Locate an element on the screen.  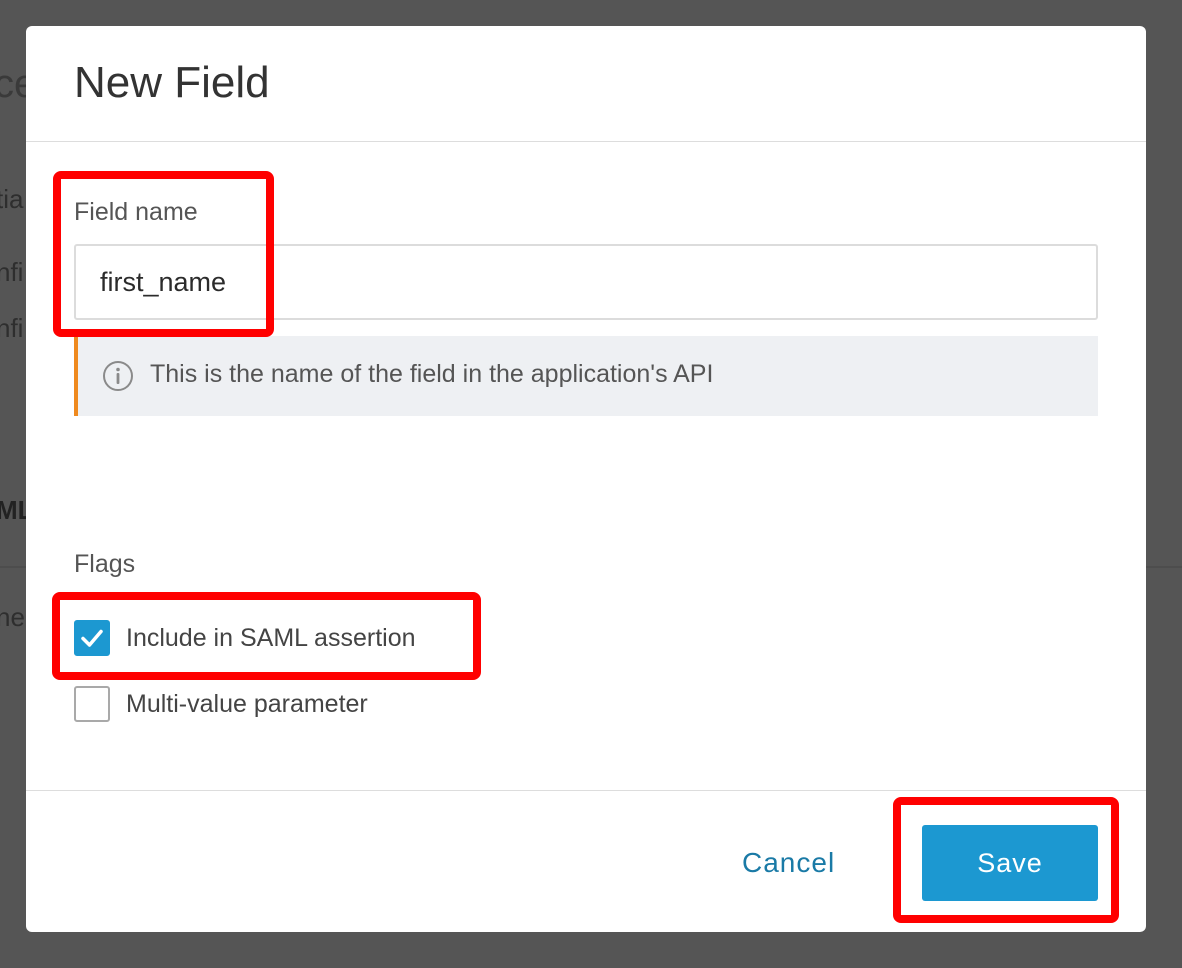
multi-value-parameter-checkbox is located at coordinates (92, 704).